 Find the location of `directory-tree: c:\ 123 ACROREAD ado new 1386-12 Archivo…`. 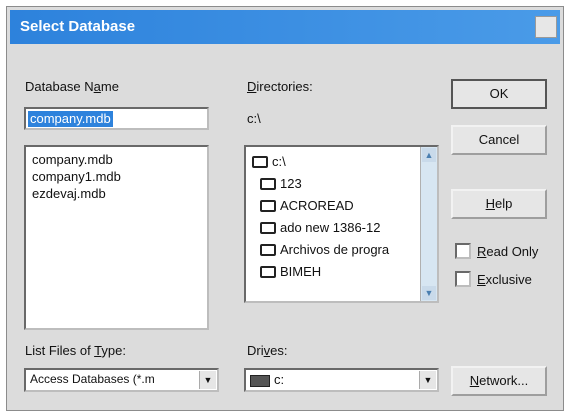

directory-tree: c:\ 123 ACROREAD ado new 1386-12 Archivo… is located at coordinates (341, 224).